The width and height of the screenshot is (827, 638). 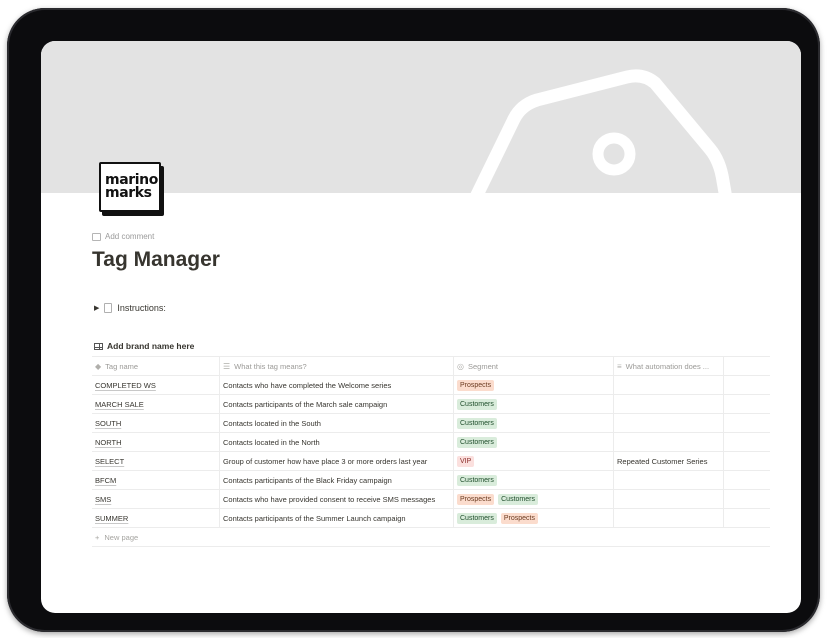 I want to click on automation-cell: Repeated Customer Series, so click(x=669, y=461).